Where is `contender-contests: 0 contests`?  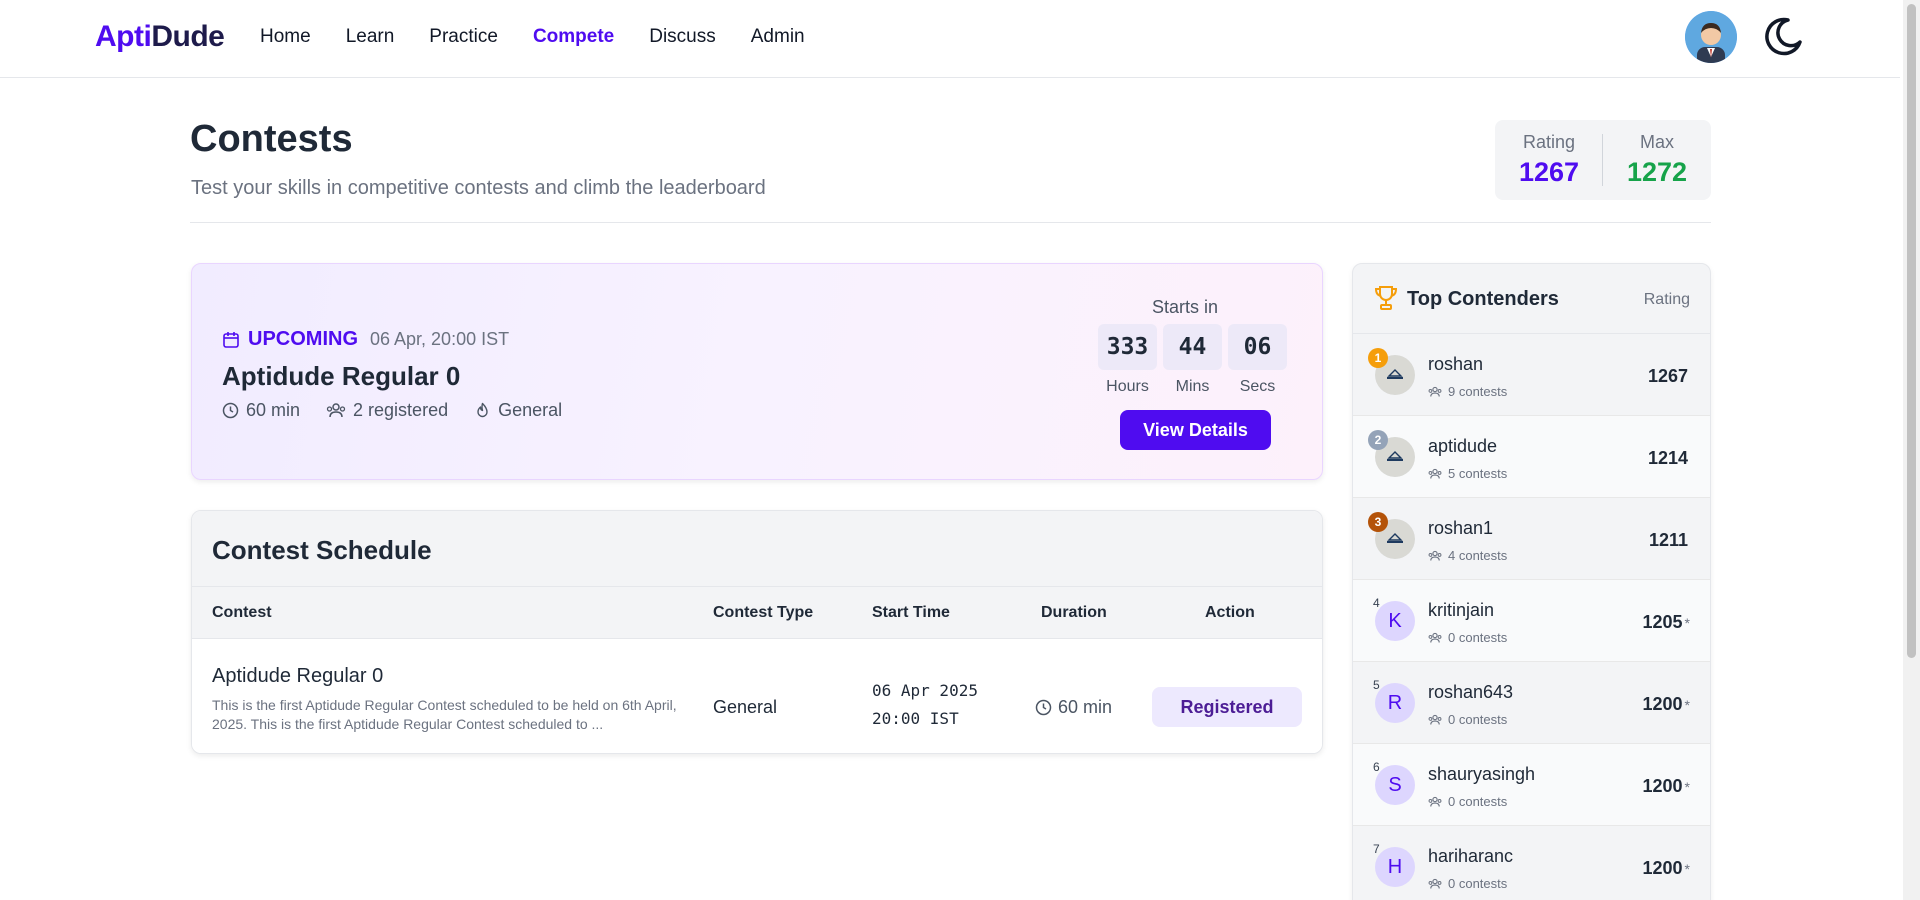 contender-contests: 0 contests is located at coordinates (1467, 883).